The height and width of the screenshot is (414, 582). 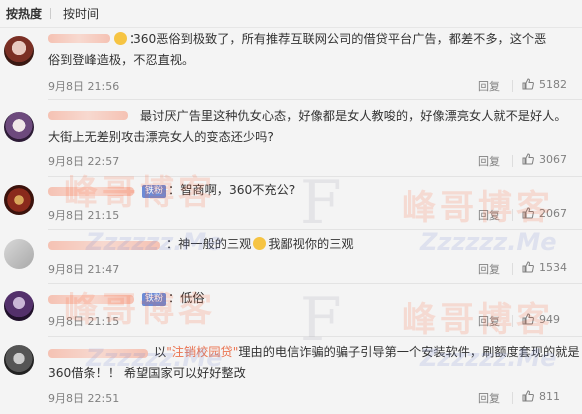 What do you see at coordinates (147, 373) in the screenshot?
I see `comment-text: 360借条！！ 希望国家可以好好整改` at bounding box center [147, 373].